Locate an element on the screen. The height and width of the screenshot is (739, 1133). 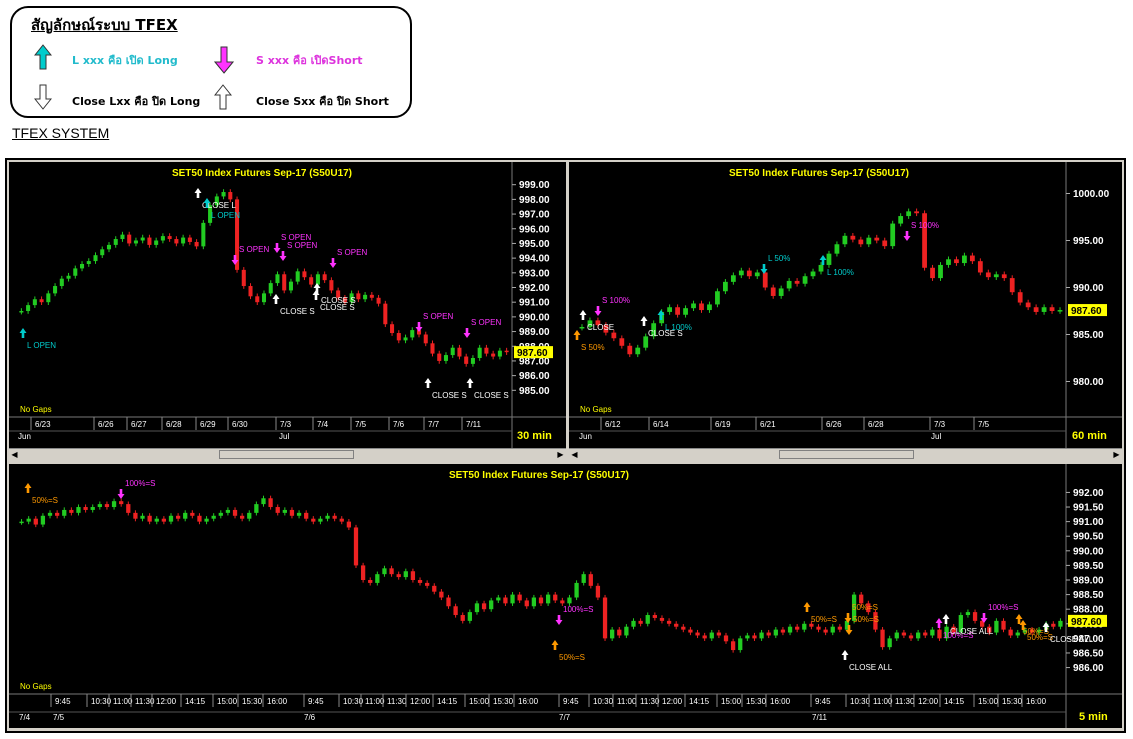
signal-label: S 100% is located at coordinates (616, 300).